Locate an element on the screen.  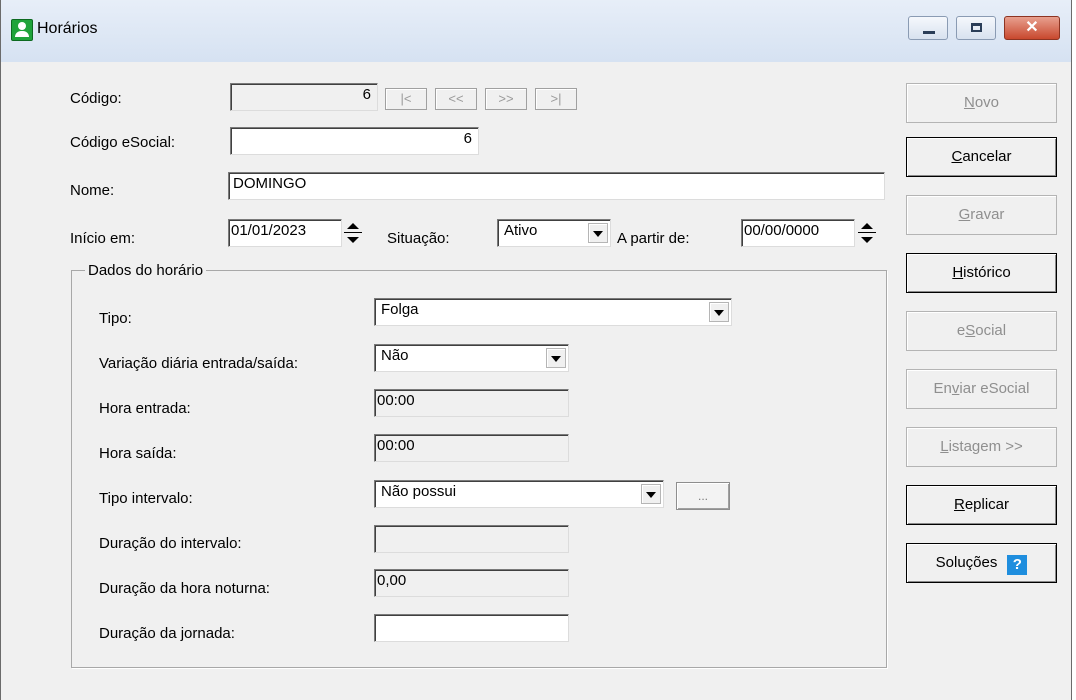
minimize-button is located at coordinates (928, 28).